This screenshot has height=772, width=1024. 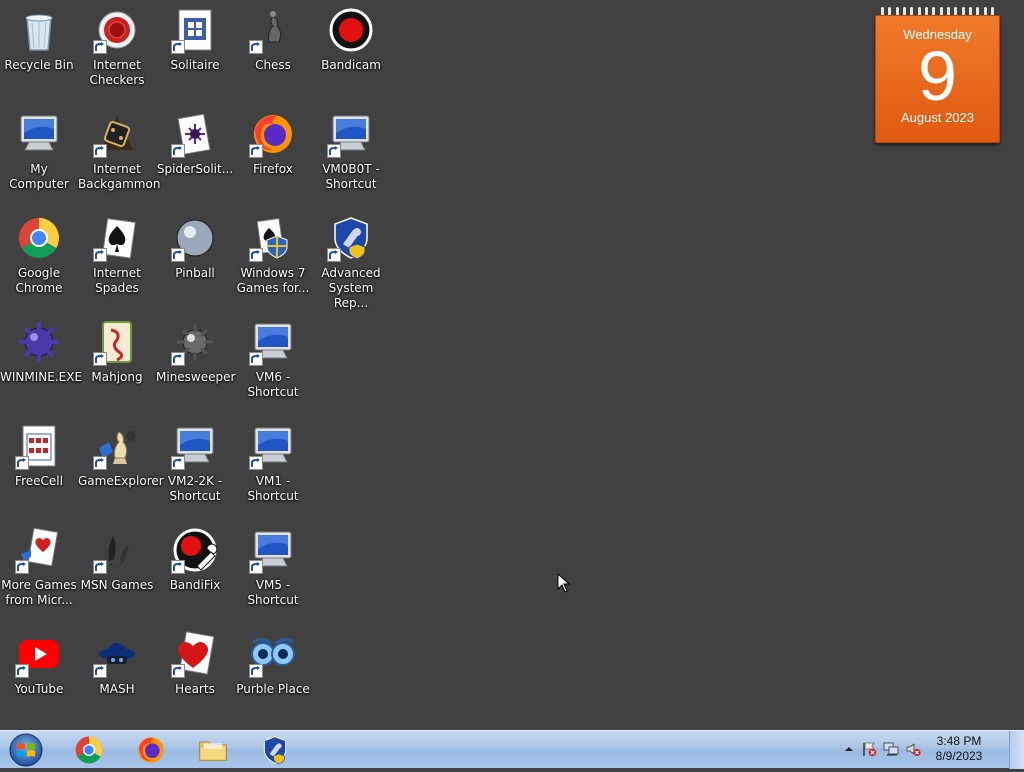 What do you see at coordinates (117, 348) in the screenshot?
I see `desktop-icon: Mahjong` at bounding box center [117, 348].